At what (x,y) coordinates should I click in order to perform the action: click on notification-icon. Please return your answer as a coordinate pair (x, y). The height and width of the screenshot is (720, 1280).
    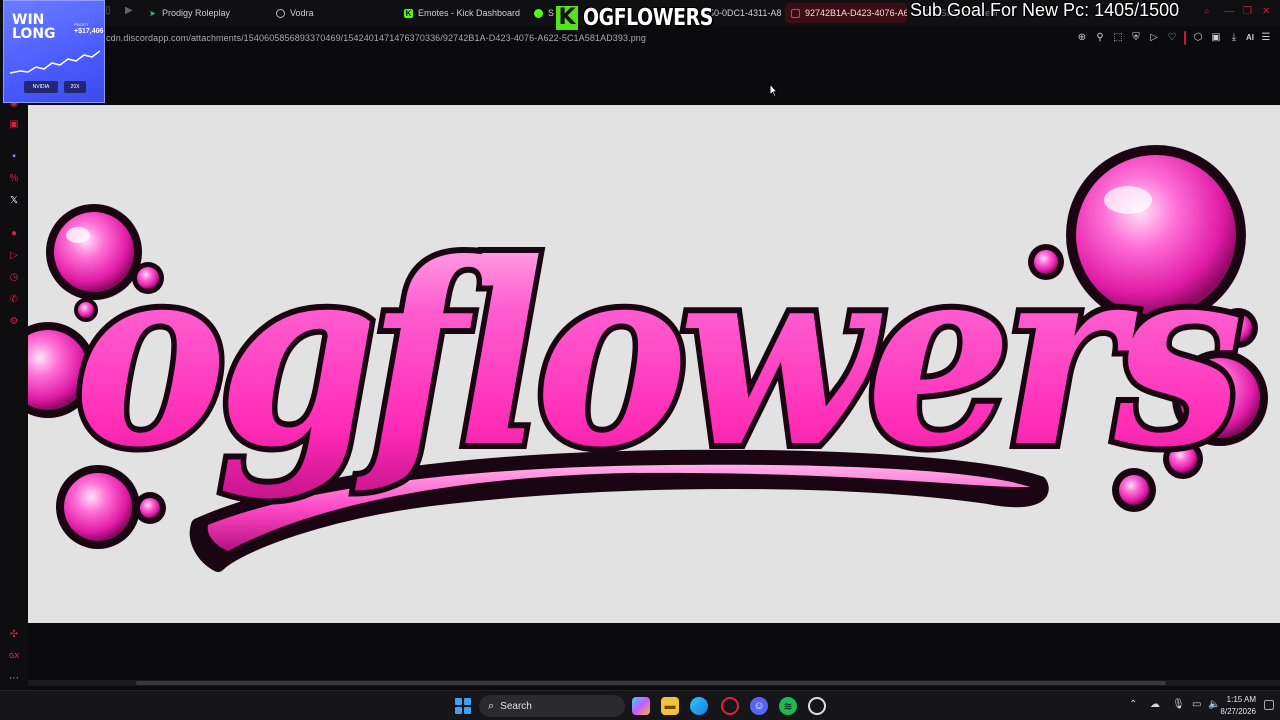
    Looking at the image, I should click on (1269, 705).